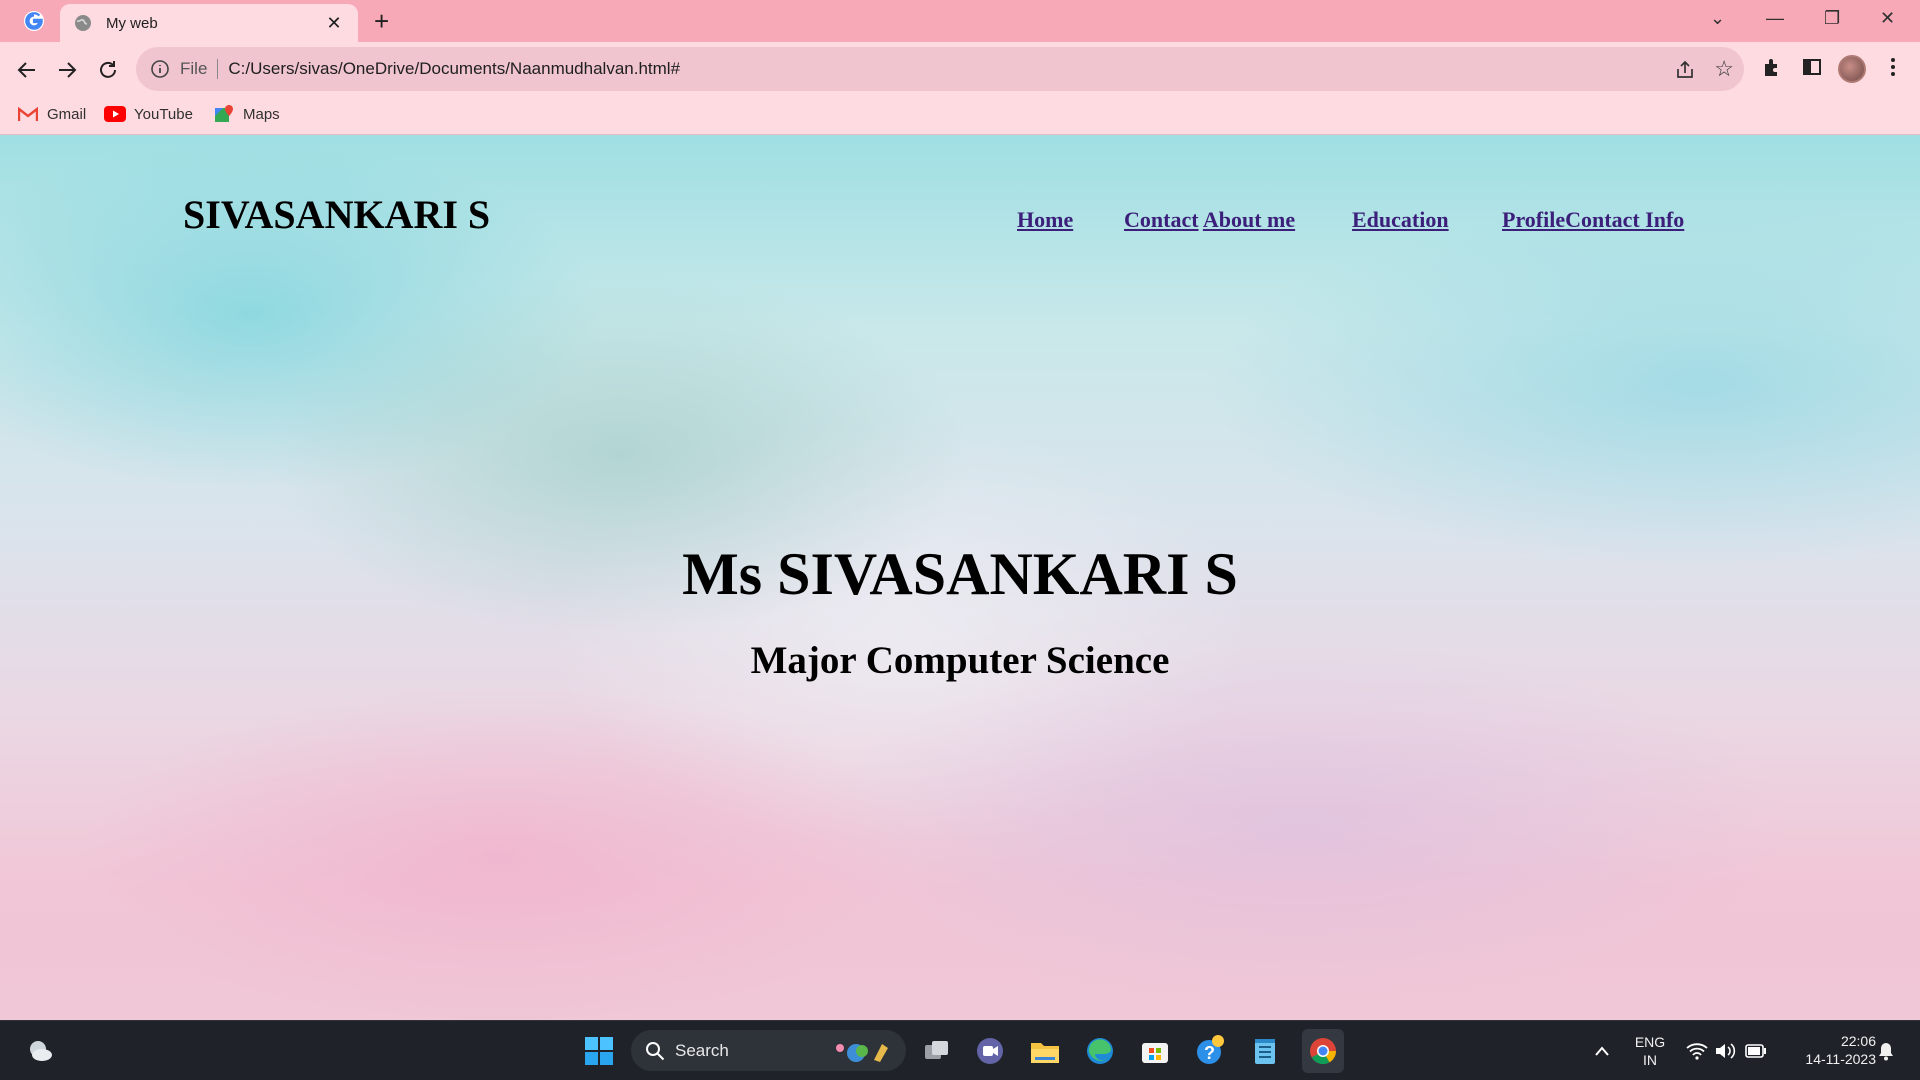  I want to click on forward-button, so click(67, 70).